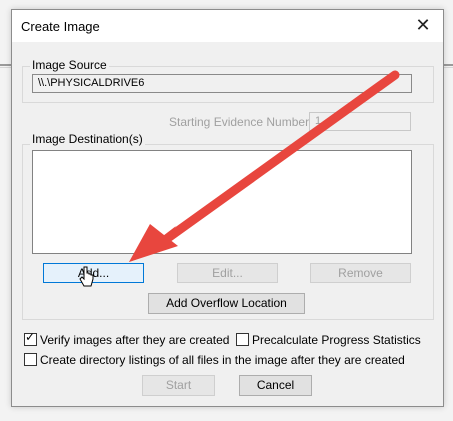 This screenshot has height=421, width=453. Describe the element at coordinates (86, 276) in the screenshot. I see `mouse-pointer-icon` at that location.